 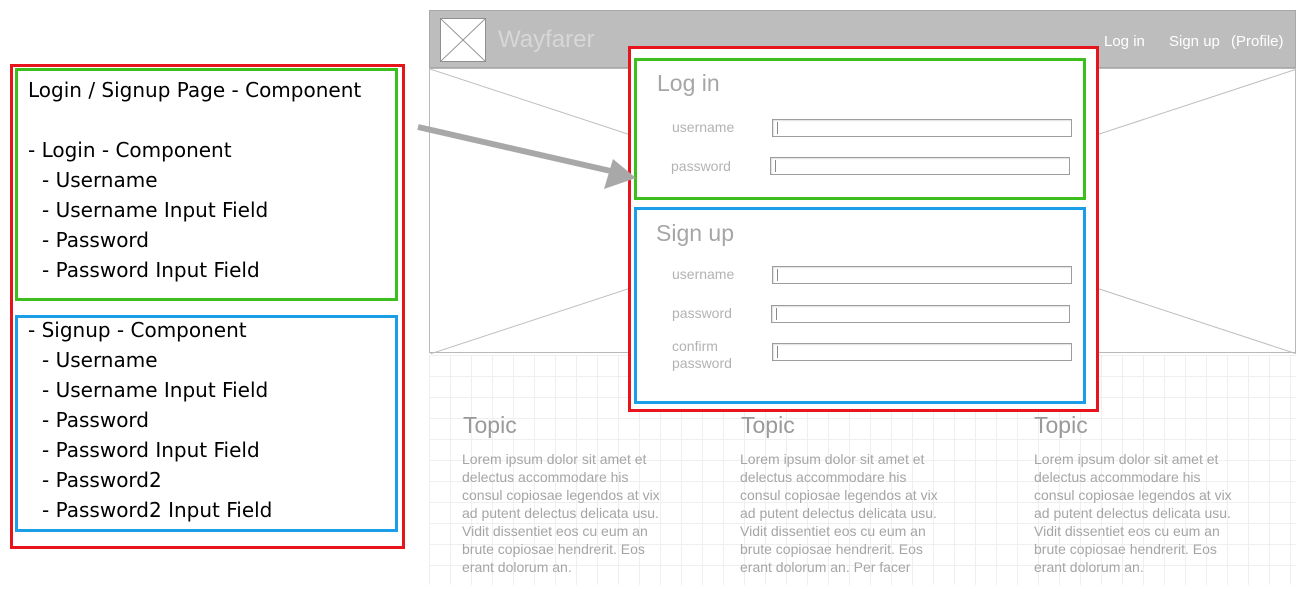 What do you see at coordinates (546, 40) in the screenshot?
I see `brand-name: Wayfarer` at bounding box center [546, 40].